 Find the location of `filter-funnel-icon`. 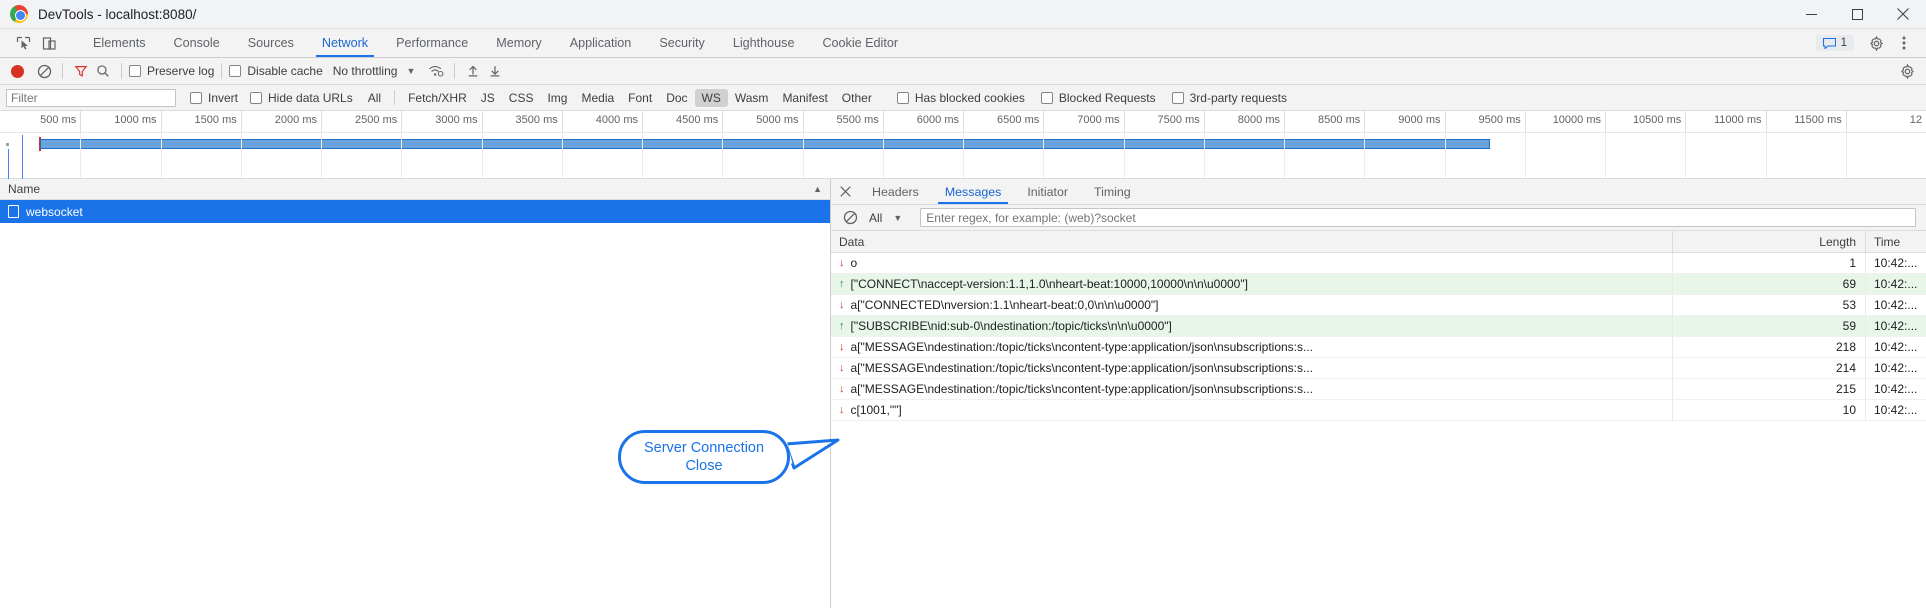

filter-funnel-icon is located at coordinates (81, 71).